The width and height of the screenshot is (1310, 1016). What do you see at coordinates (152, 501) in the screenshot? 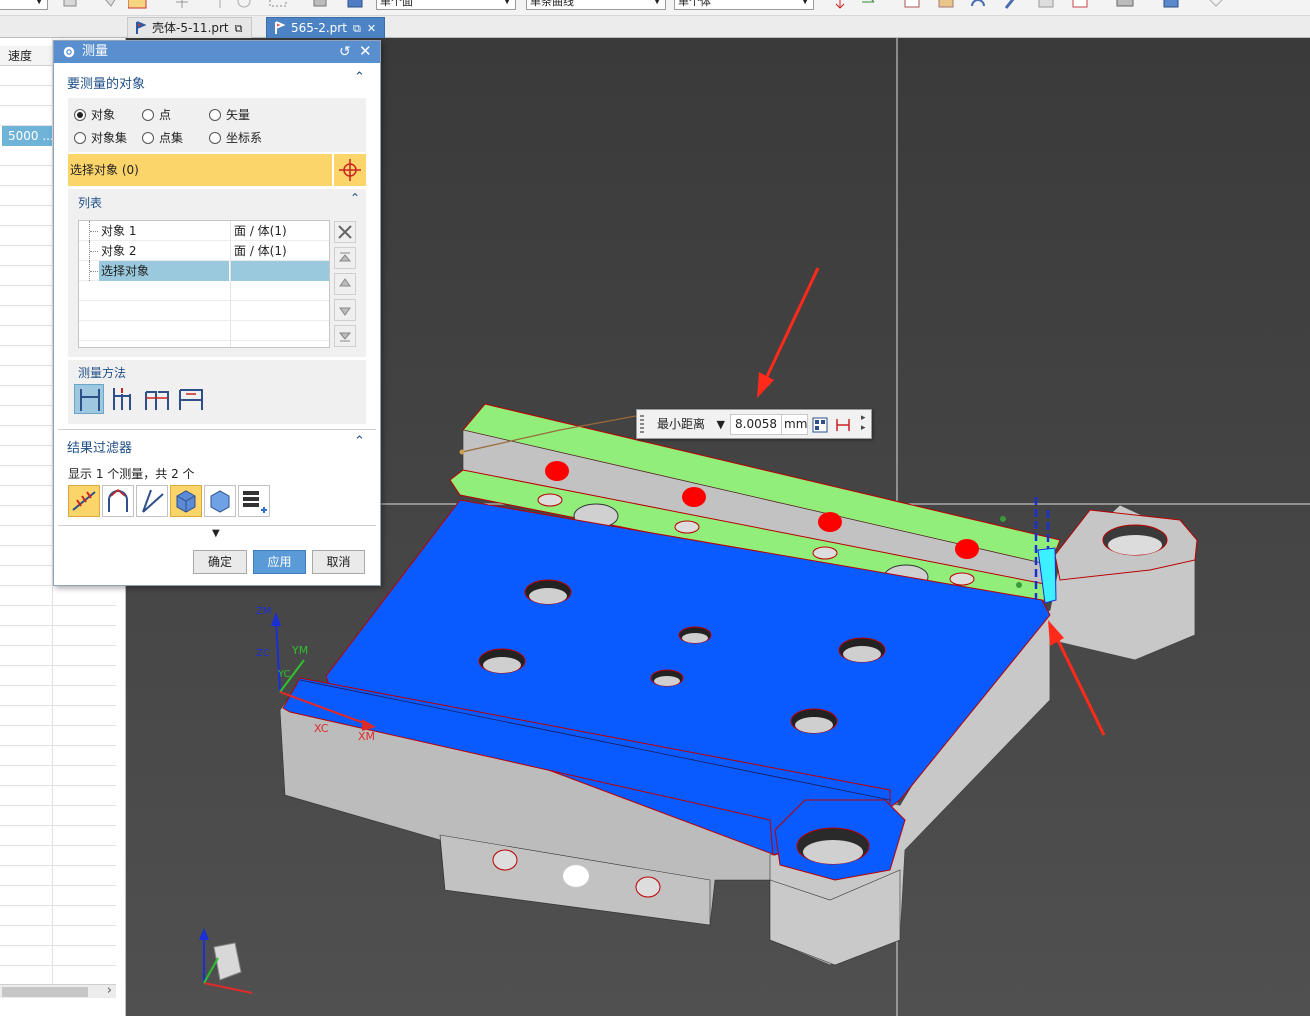
I see `filter-vector-button` at bounding box center [152, 501].